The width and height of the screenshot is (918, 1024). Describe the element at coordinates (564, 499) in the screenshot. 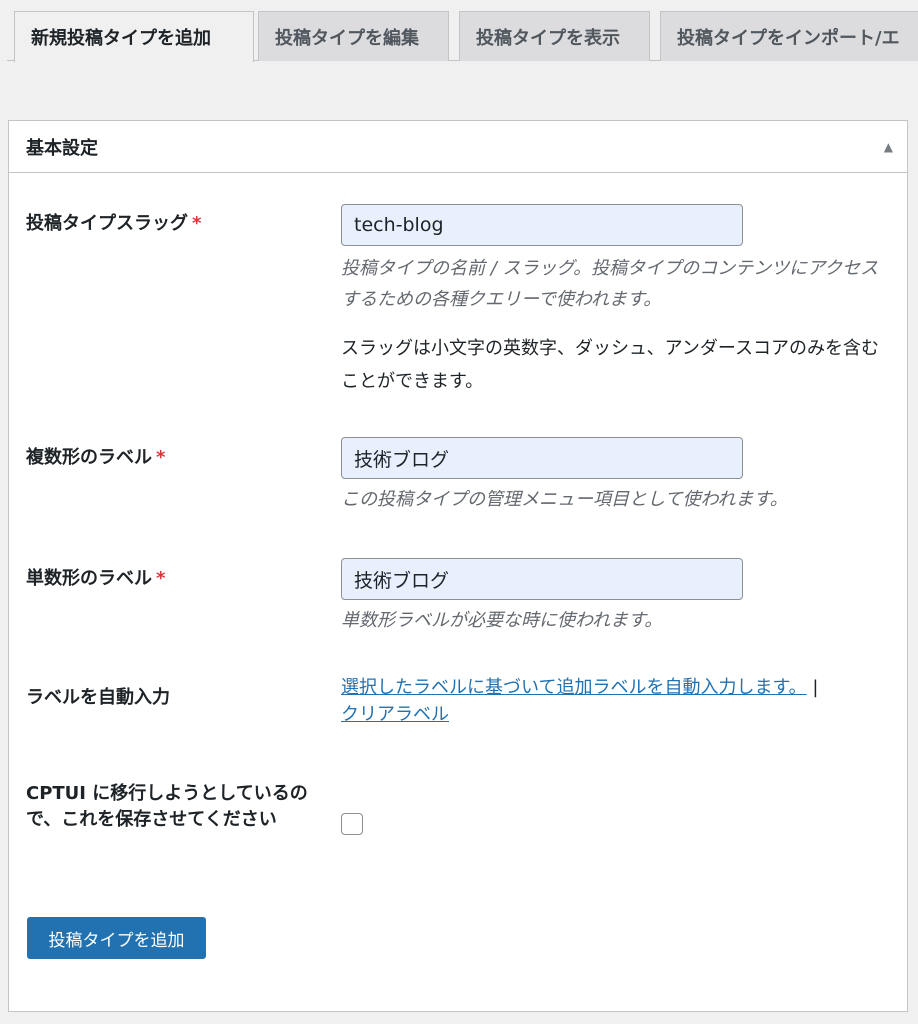

I see `plural-description: この投稿タイプの管理メニュー項目として使われます。` at that location.